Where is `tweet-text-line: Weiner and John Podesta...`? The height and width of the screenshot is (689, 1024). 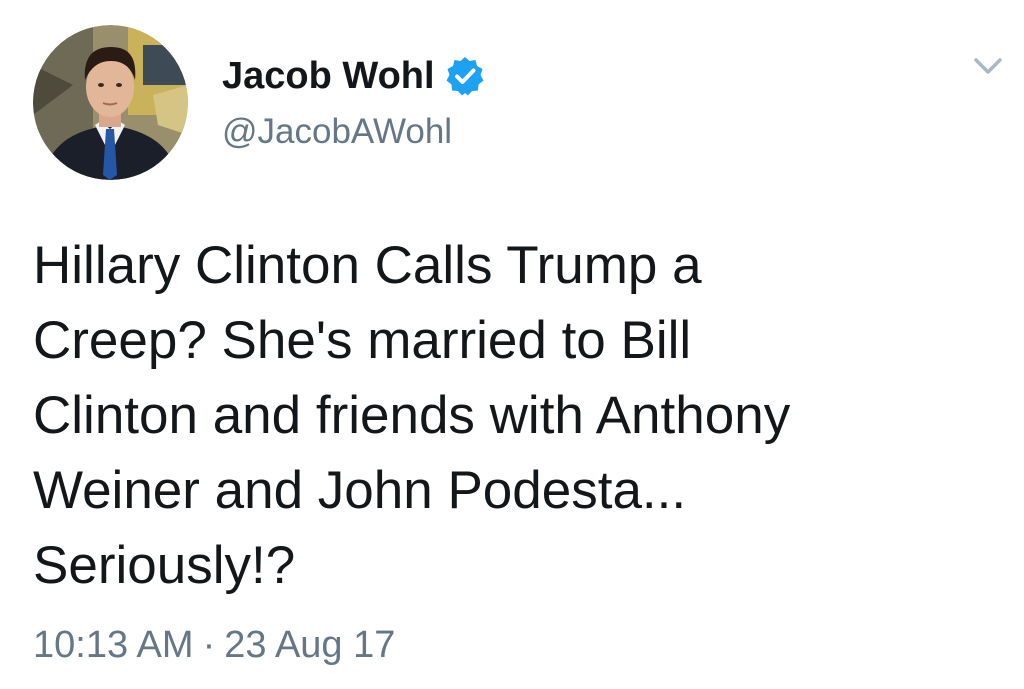
tweet-text-line: Weiner and John Podesta... is located at coordinates (360, 490).